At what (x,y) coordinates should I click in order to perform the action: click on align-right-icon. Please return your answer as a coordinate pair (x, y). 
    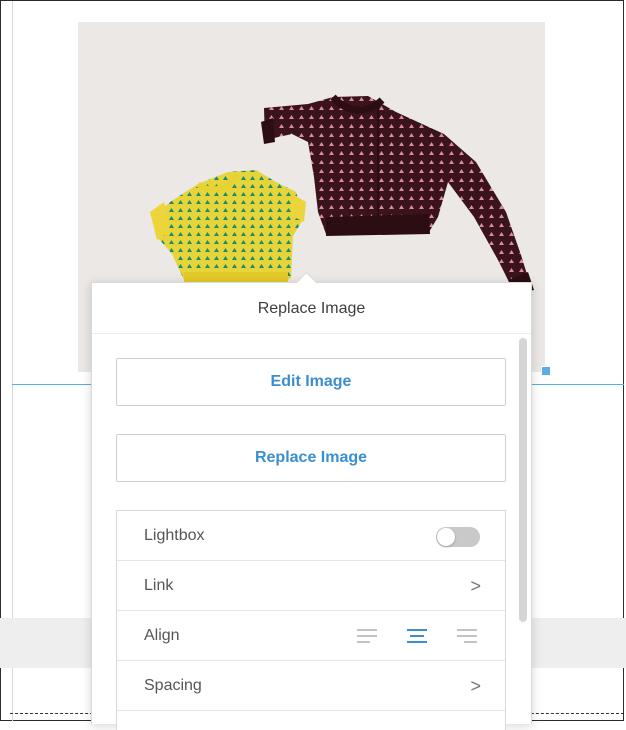
    Looking at the image, I should click on (468, 636).